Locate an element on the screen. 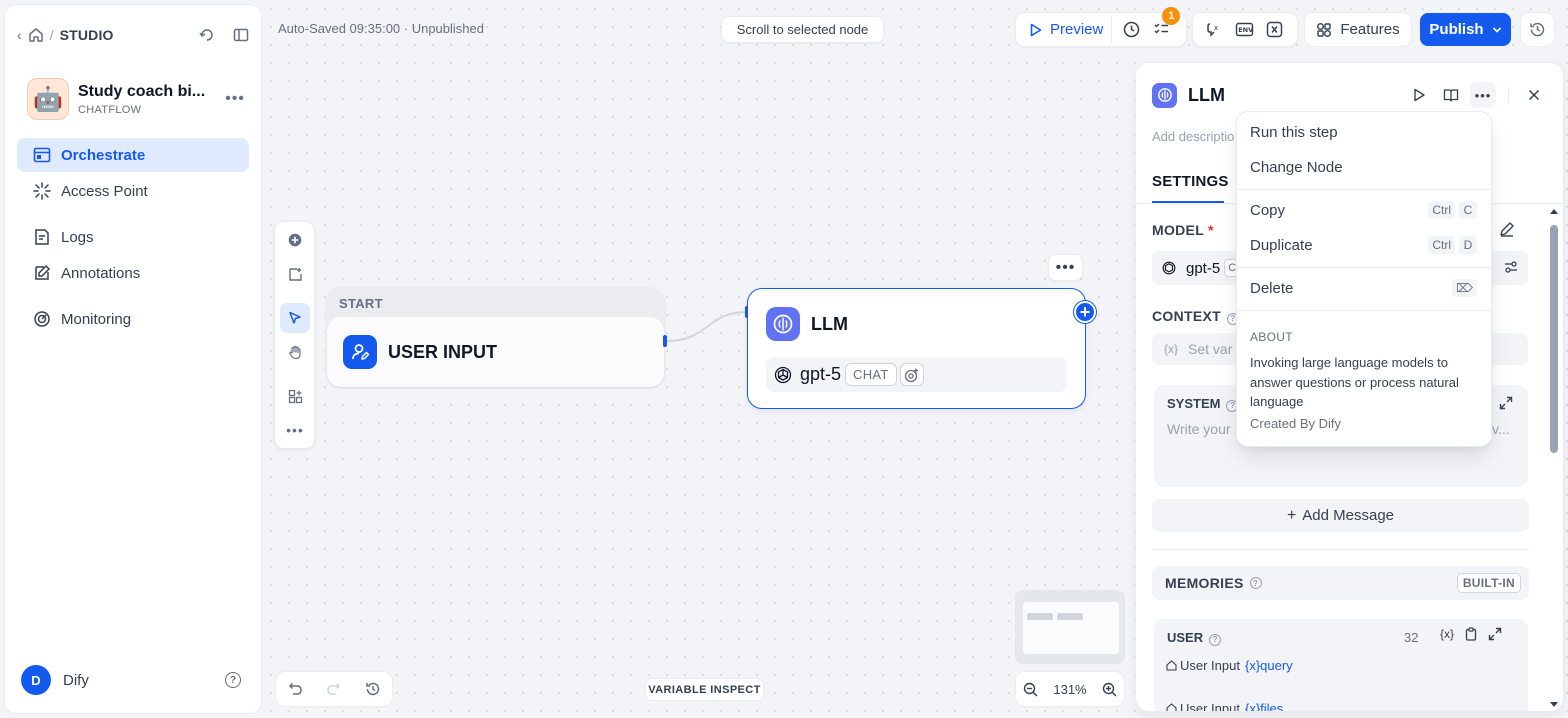  llm-node-model-name: gpt-5 is located at coordinates (821, 374).